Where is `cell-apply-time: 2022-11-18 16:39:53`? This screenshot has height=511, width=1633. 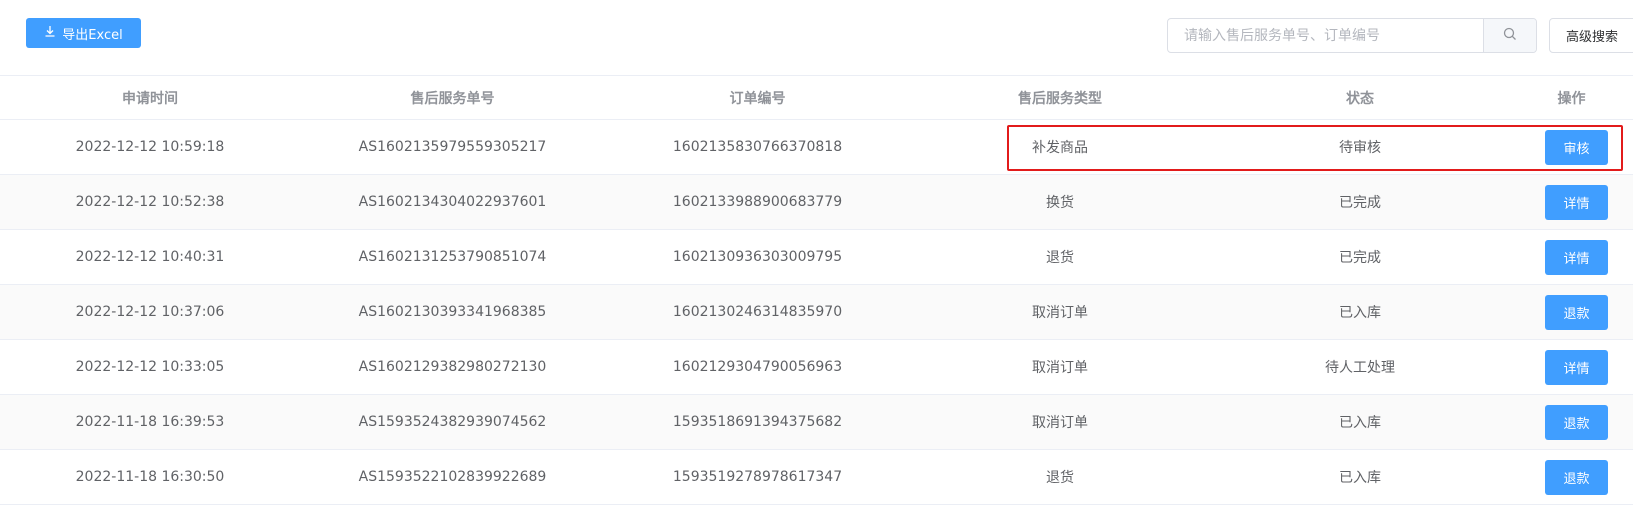 cell-apply-time: 2022-11-18 16:39:53 is located at coordinates (150, 422).